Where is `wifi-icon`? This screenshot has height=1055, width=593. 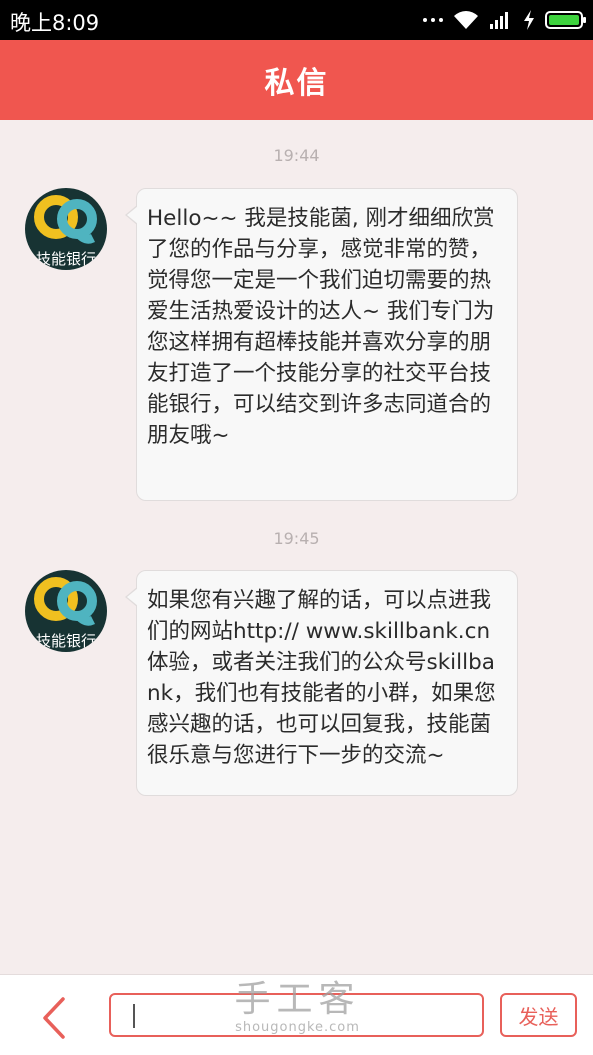 wifi-icon is located at coordinates (466, 20).